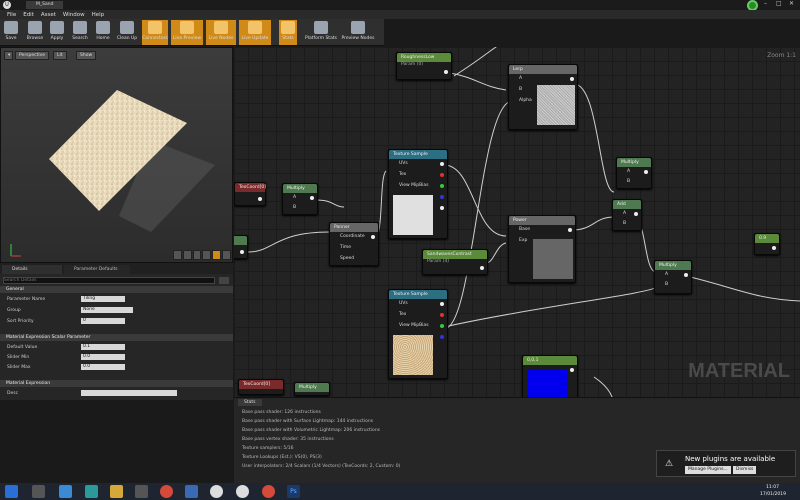 The image size is (800, 500). Describe the element at coordinates (107, 310) in the screenshot. I see `group-dropdown: None` at that location.